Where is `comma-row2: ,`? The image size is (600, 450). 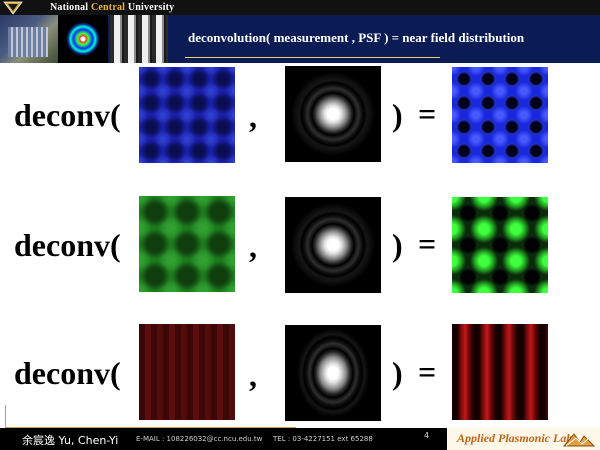
comma-row2: , is located at coordinates (253, 246).